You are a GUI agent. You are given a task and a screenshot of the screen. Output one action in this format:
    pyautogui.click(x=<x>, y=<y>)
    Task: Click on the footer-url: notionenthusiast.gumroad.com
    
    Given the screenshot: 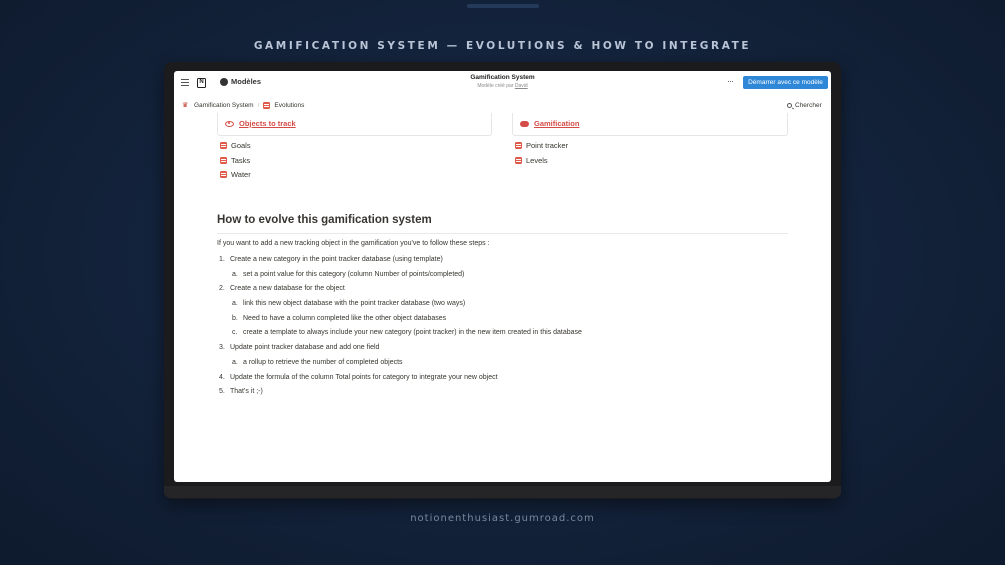 What is the action you would take?
    pyautogui.click(x=502, y=518)
    